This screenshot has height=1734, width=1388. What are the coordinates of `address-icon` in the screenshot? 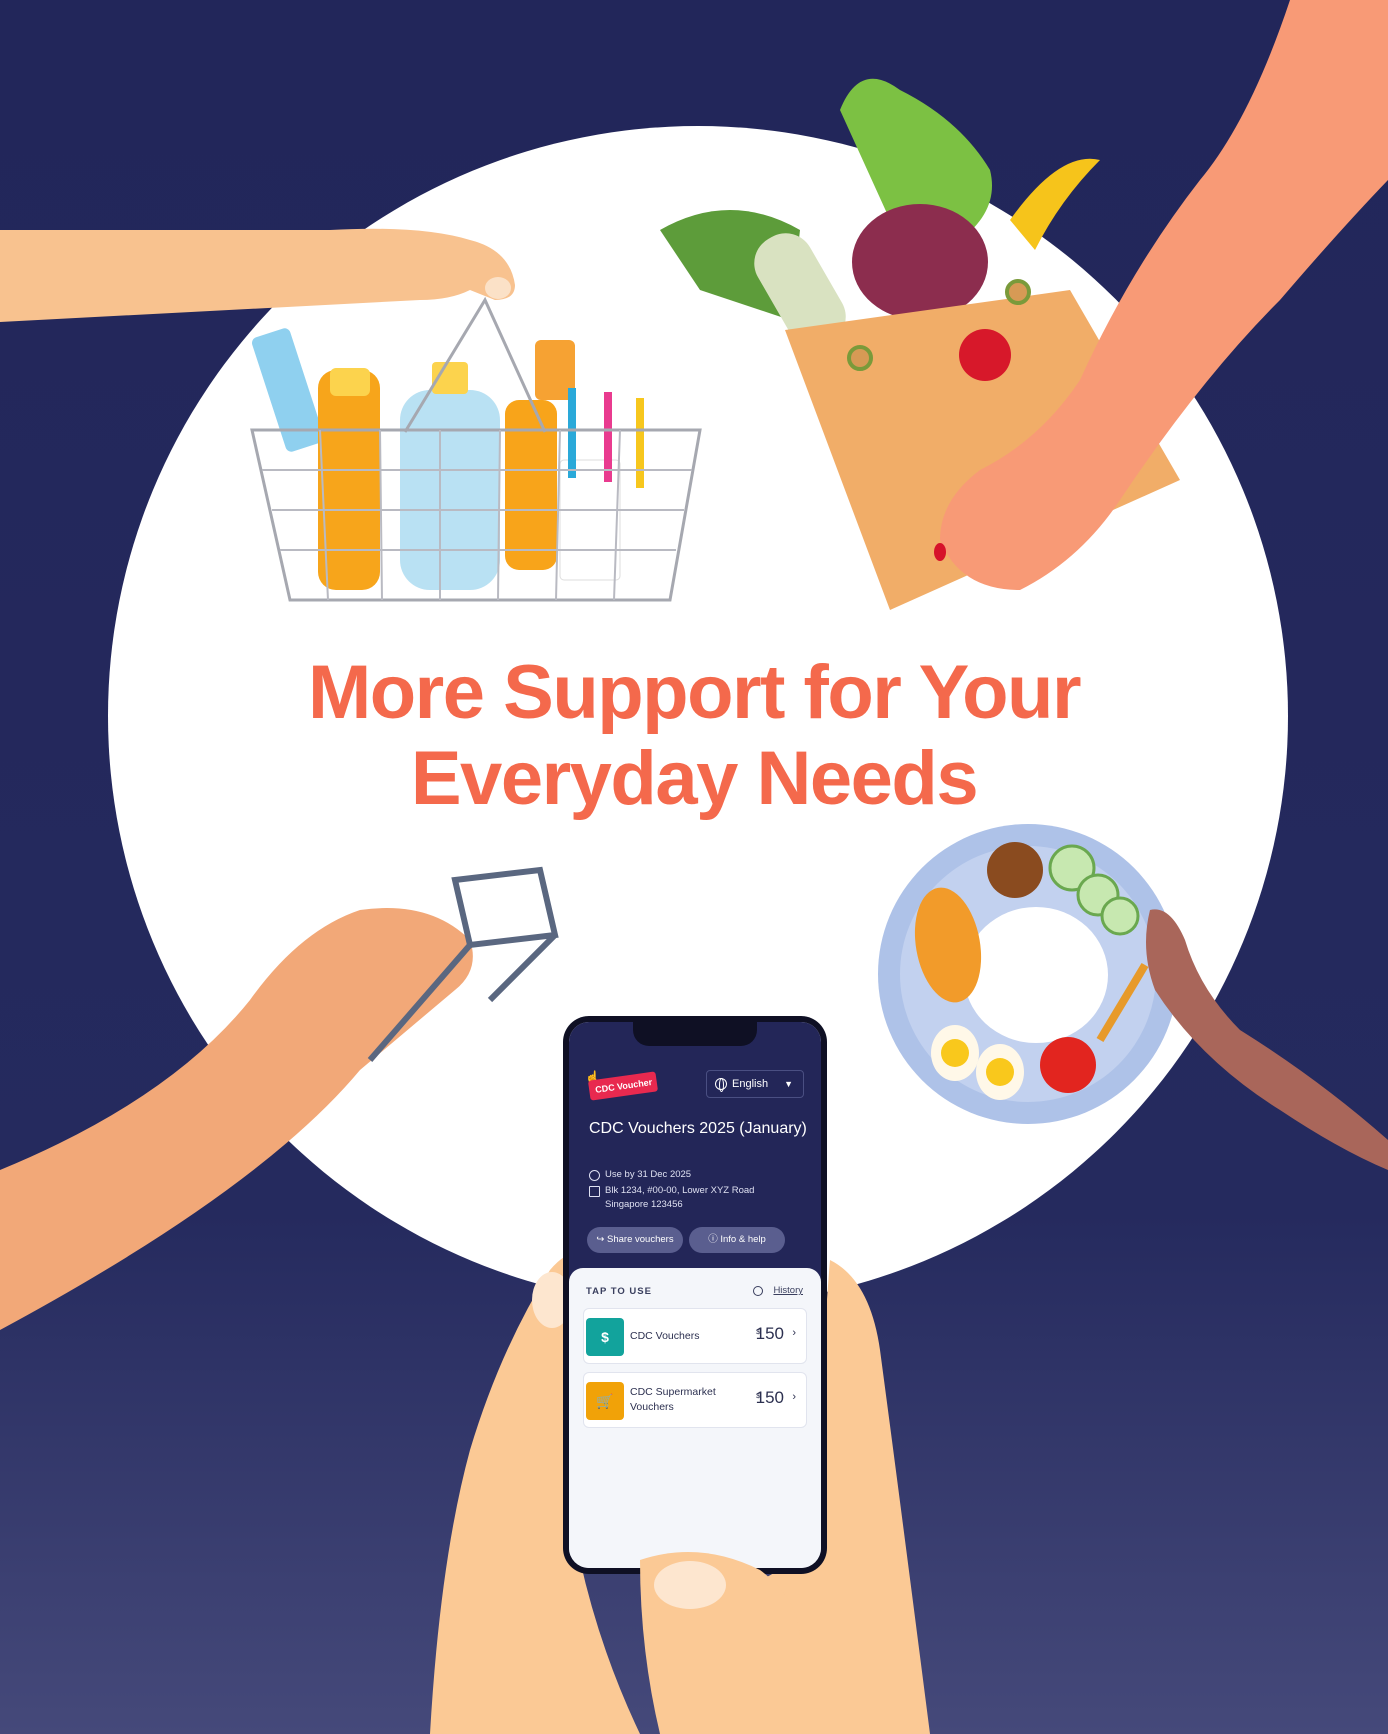 It's located at (594, 1191).